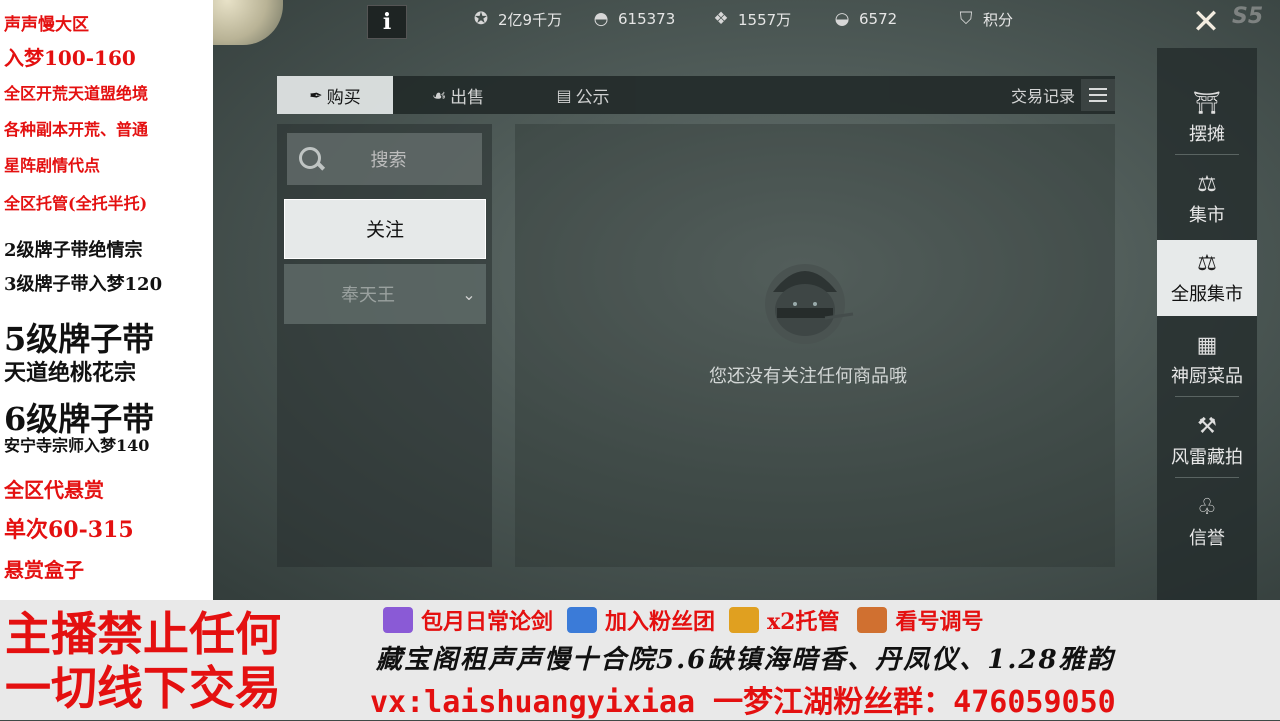  I want to click on feather-icon: ✒, so click(316, 95).